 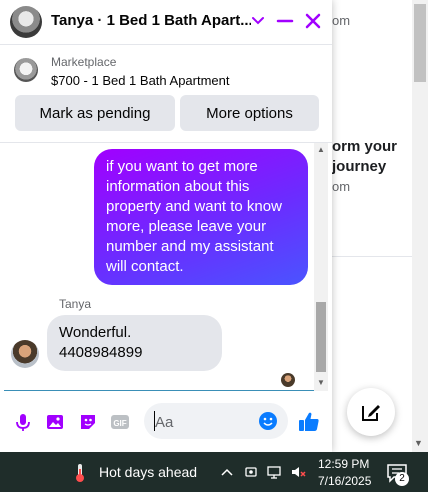 I want to click on composer: GIF Aa, so click(x=166, y=421).